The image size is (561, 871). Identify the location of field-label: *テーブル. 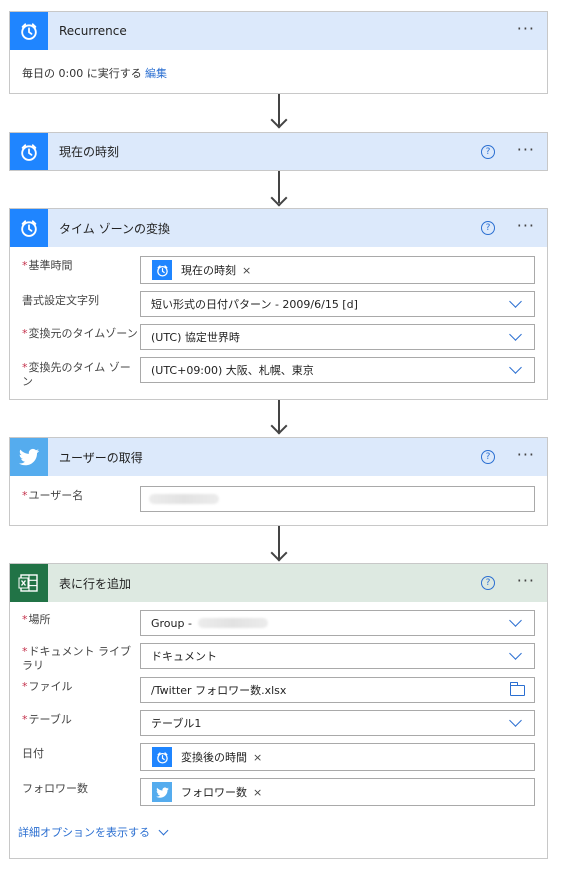
(47, 719).